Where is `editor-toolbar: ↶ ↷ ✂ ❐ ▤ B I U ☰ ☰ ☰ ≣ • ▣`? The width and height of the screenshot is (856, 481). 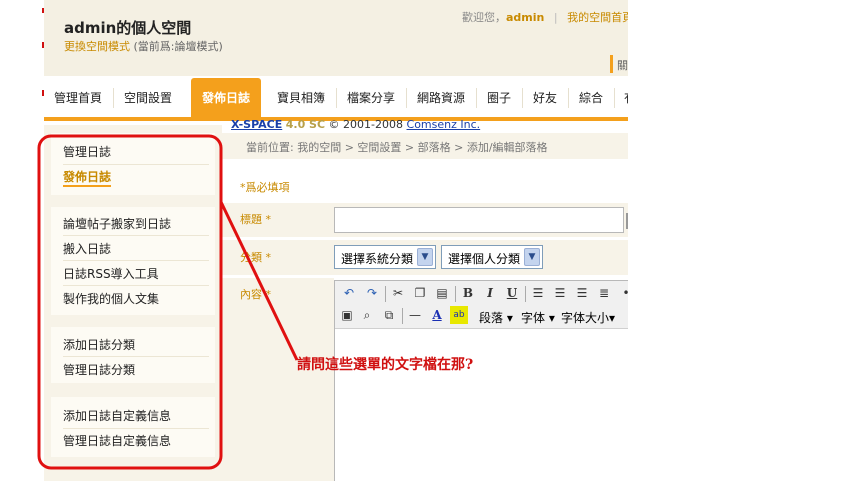 editor-toolbar: ↶ ↷ ✂ ❐ ▤ B I U ☰ ☰ ☰ ≣ • ▣ is located at coordinates (481, 305).